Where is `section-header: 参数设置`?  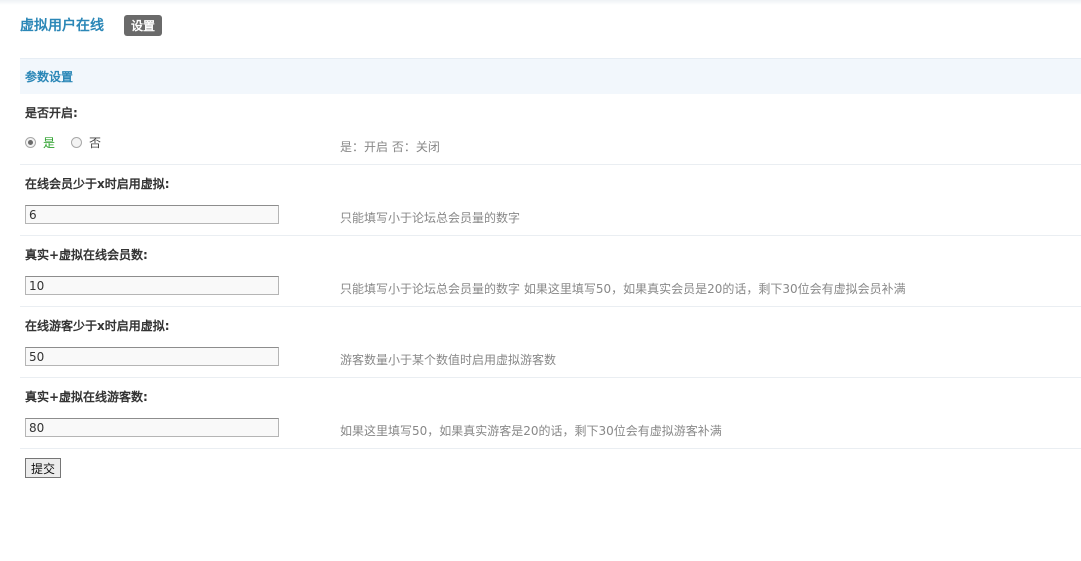
section-header: 参数设置 is located at coordinates (550, 76).